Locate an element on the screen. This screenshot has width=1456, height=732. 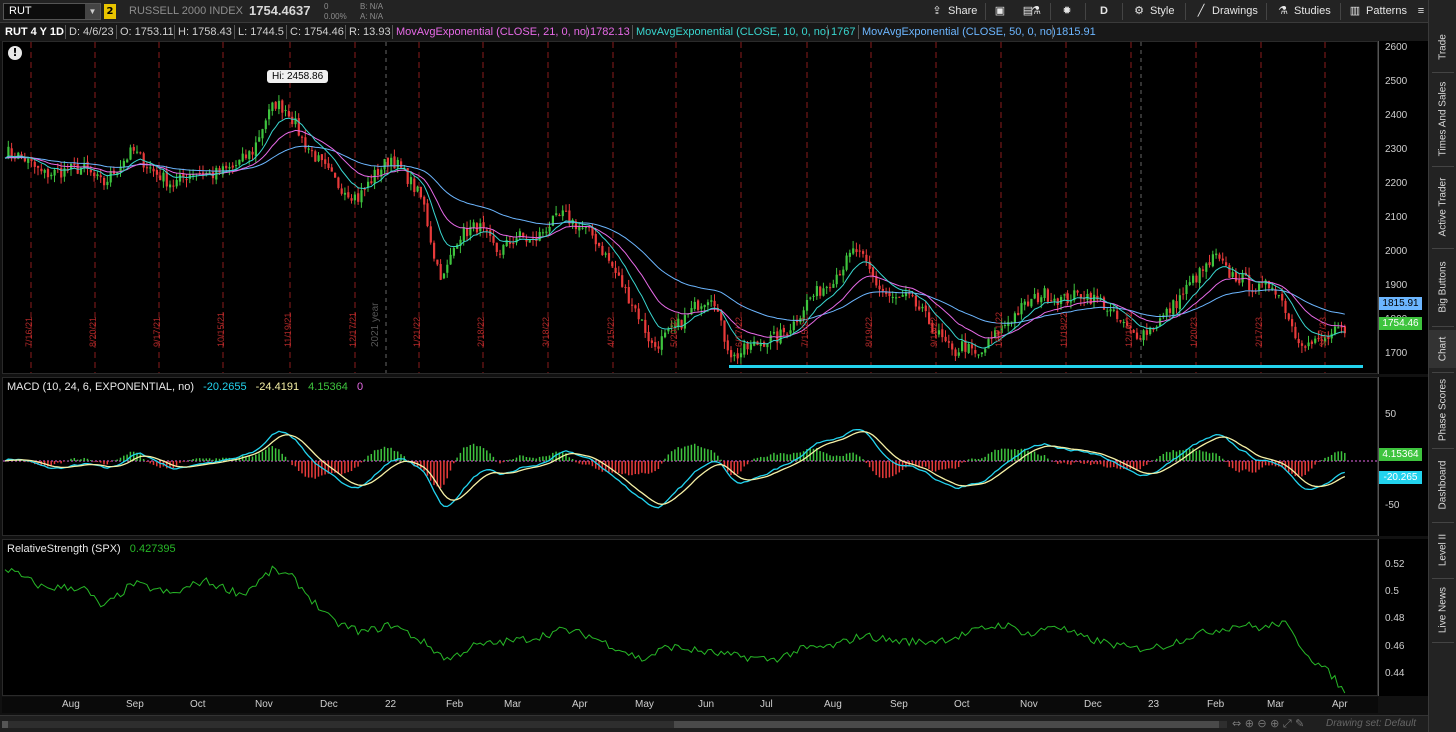
scrollbar-thumb is located at coordinates (946, 724).